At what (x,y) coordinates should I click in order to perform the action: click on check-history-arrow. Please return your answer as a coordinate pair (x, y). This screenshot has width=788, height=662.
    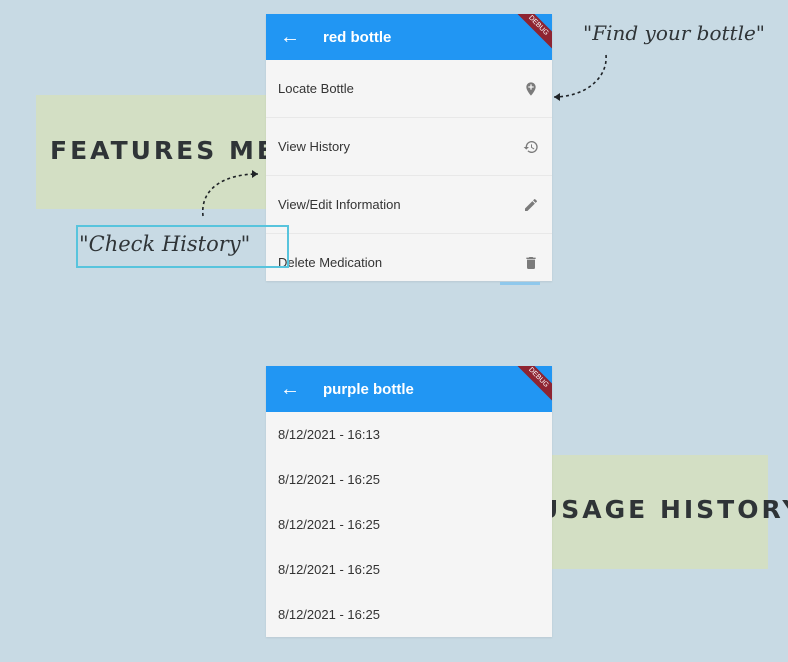
    Looking at the image, I should click on (230, 193).